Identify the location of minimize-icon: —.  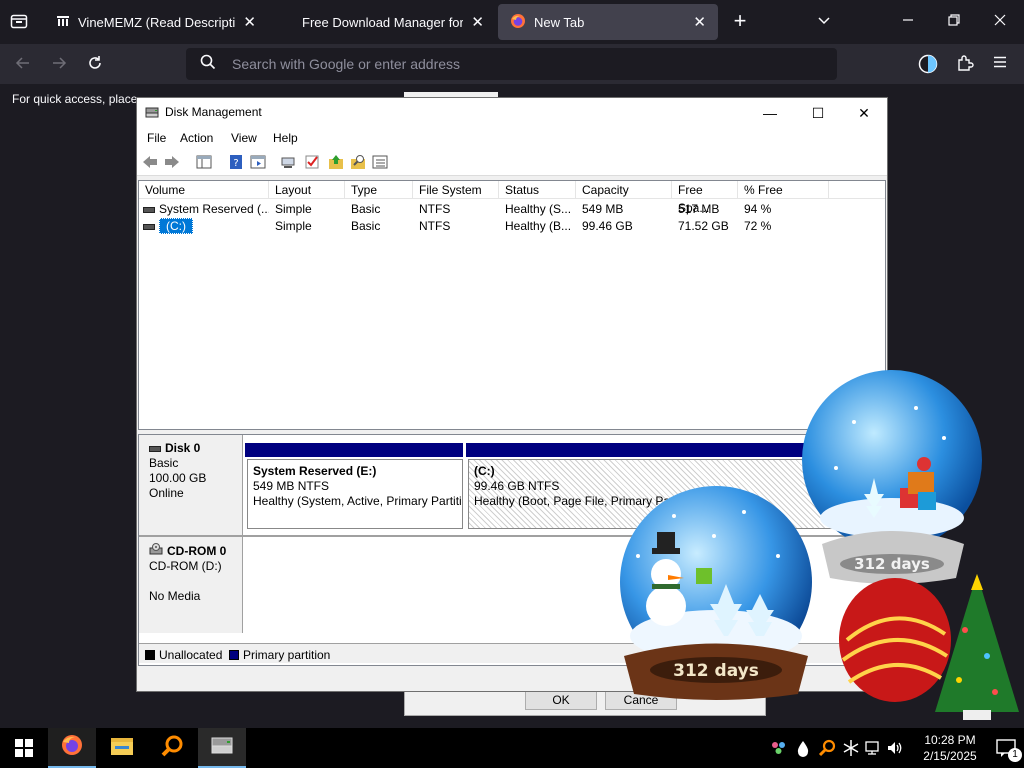
(770, 113).